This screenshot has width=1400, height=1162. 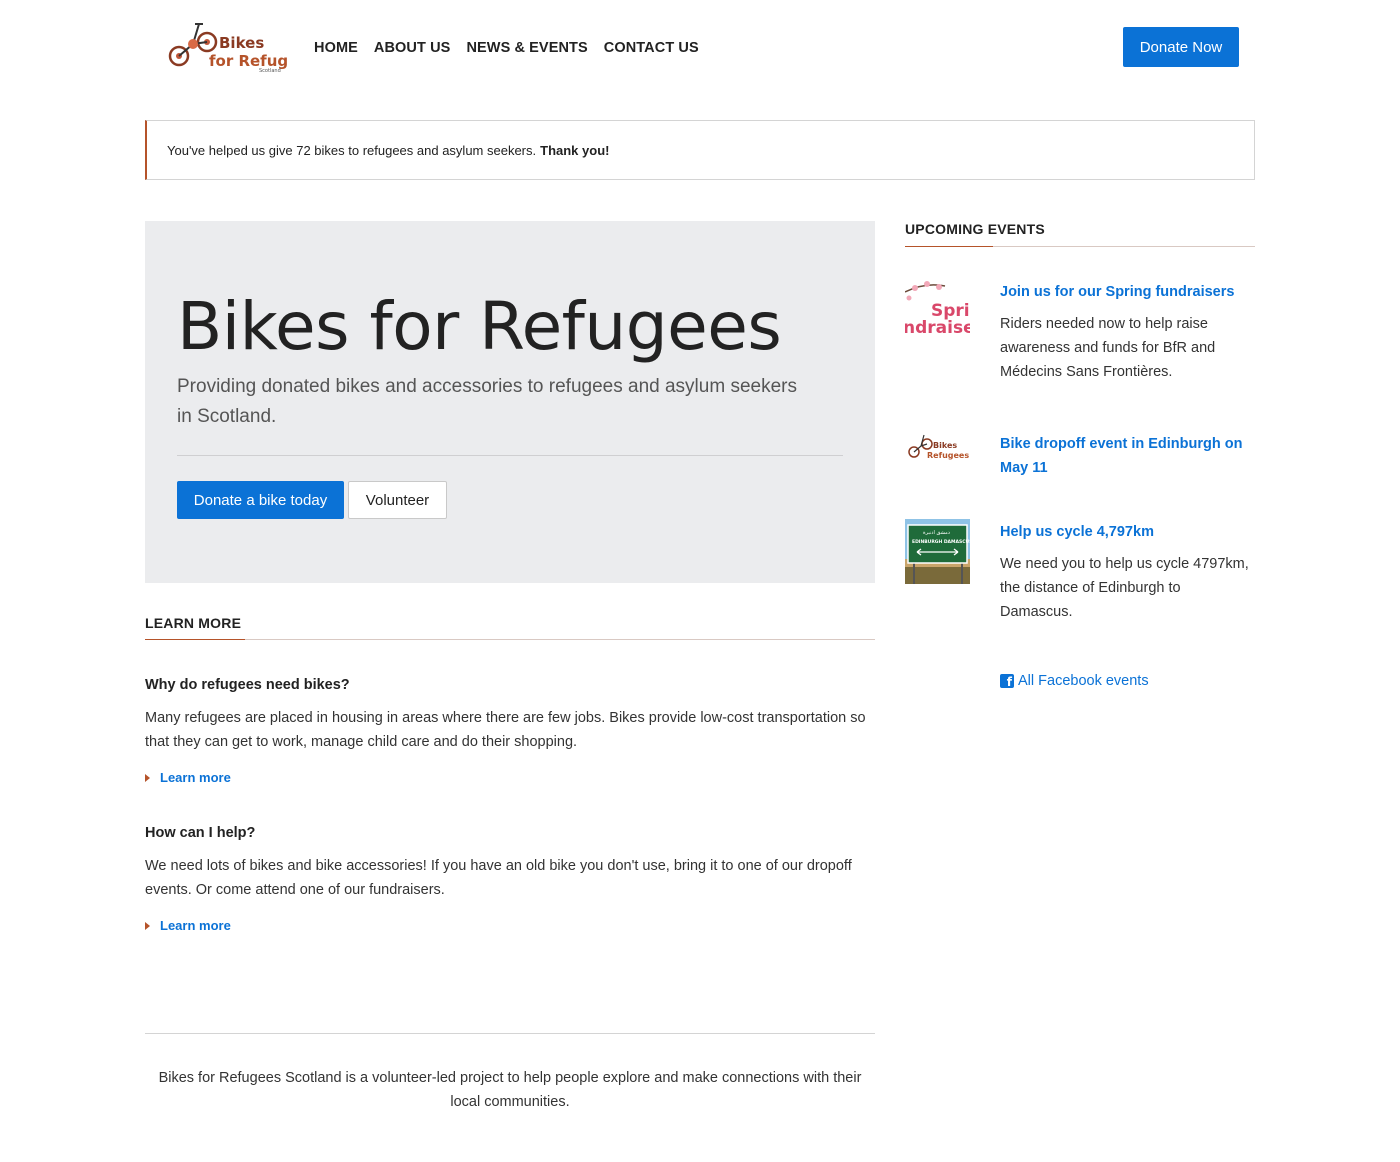 What do you see at coordinates (260, 500) in the screenshot?
I see `donate-bike-button: Donate a bike today` at bounding box center [260, 500].